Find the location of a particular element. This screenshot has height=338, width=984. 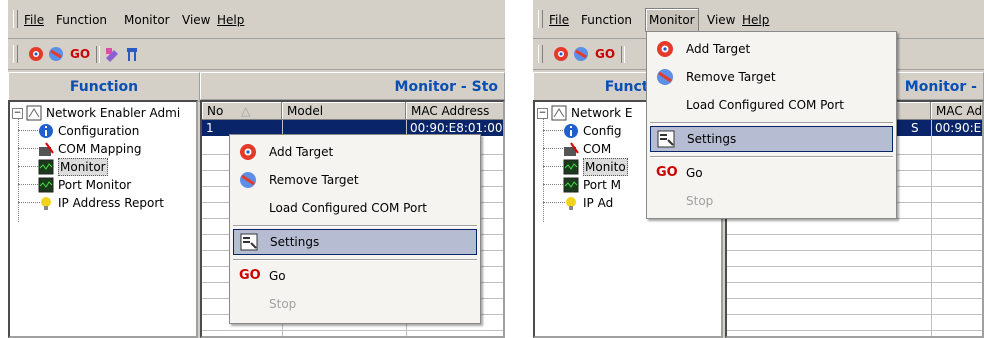

menu-label: Add Target is located at coordinates (718, 49).